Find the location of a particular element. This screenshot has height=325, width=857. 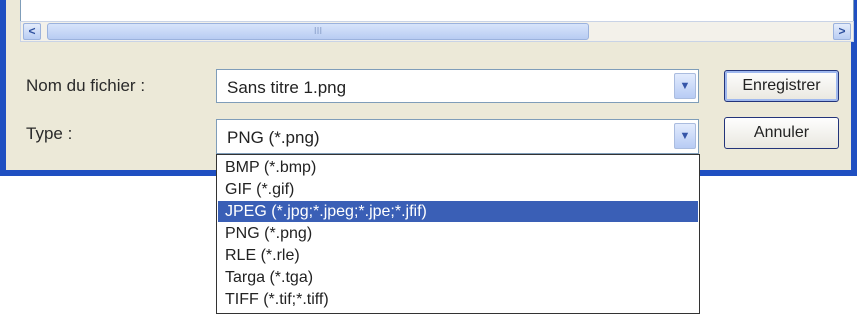

type-option-jpeg: JPEG (*.jpg;*.jpeg;*.jpe;*.jfif) is located at coordinates (458, 211).